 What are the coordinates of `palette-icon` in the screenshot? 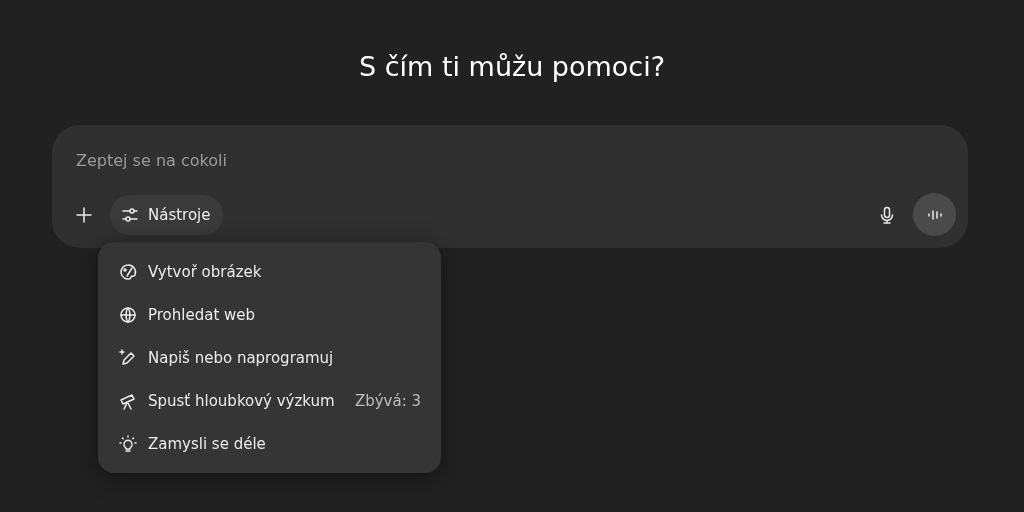 It's located at (128, 271).